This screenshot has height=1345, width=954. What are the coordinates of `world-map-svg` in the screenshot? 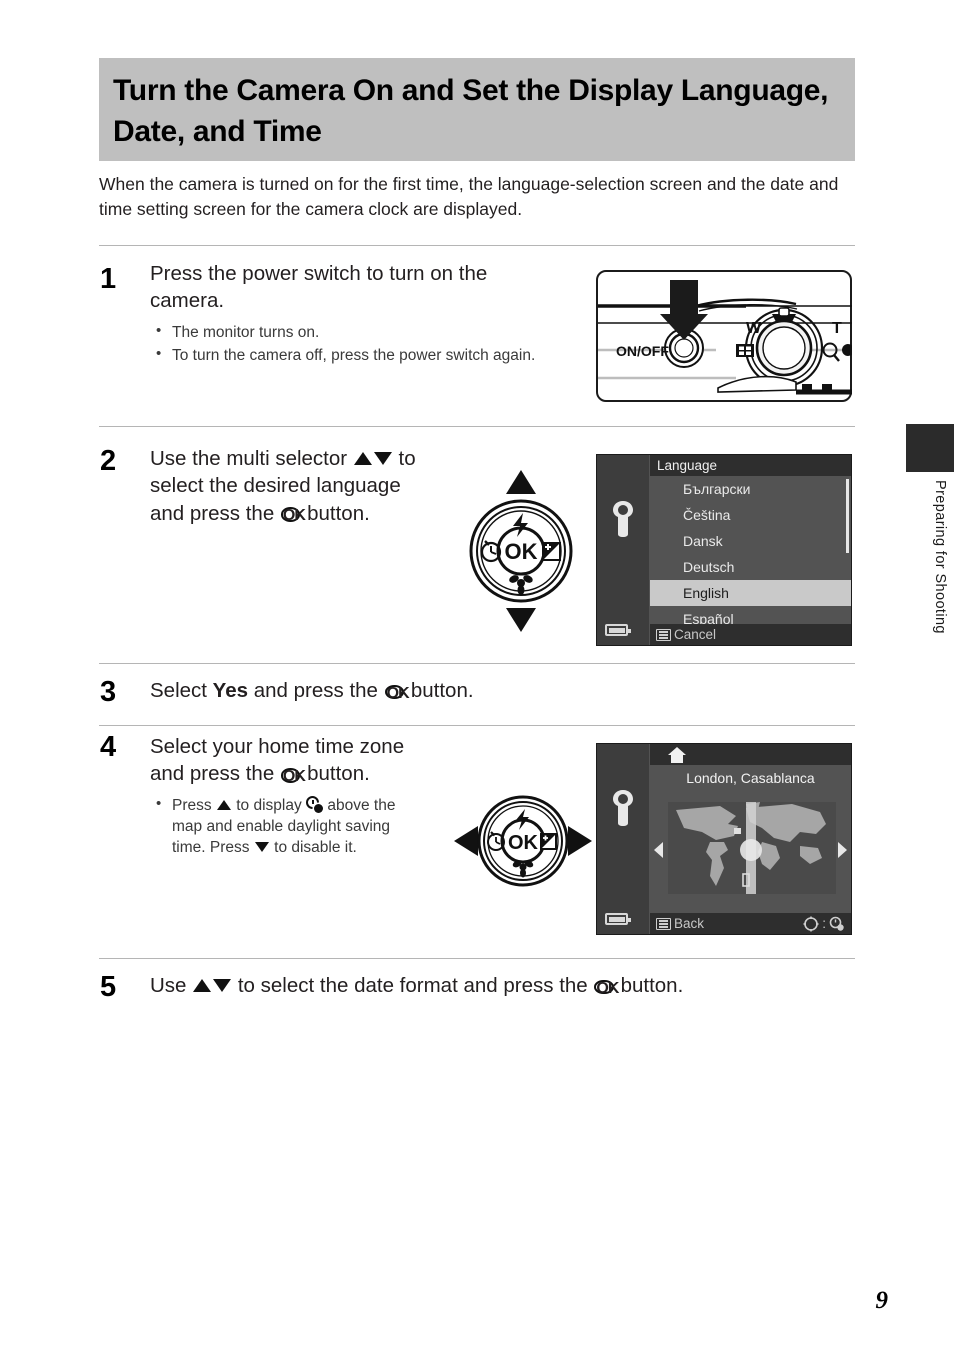 It's located at (752, 848).